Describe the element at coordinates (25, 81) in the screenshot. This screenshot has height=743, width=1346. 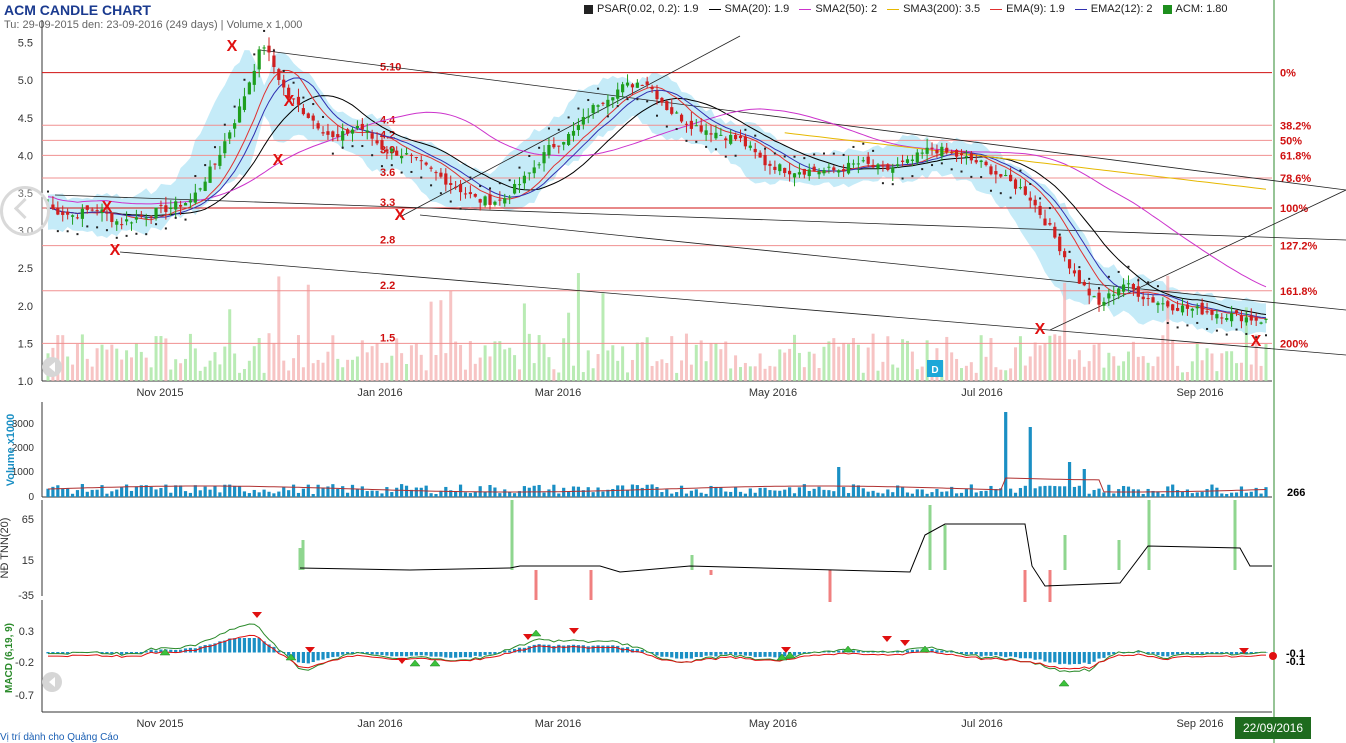
I see `price-y-tick: 5.0` at that location.